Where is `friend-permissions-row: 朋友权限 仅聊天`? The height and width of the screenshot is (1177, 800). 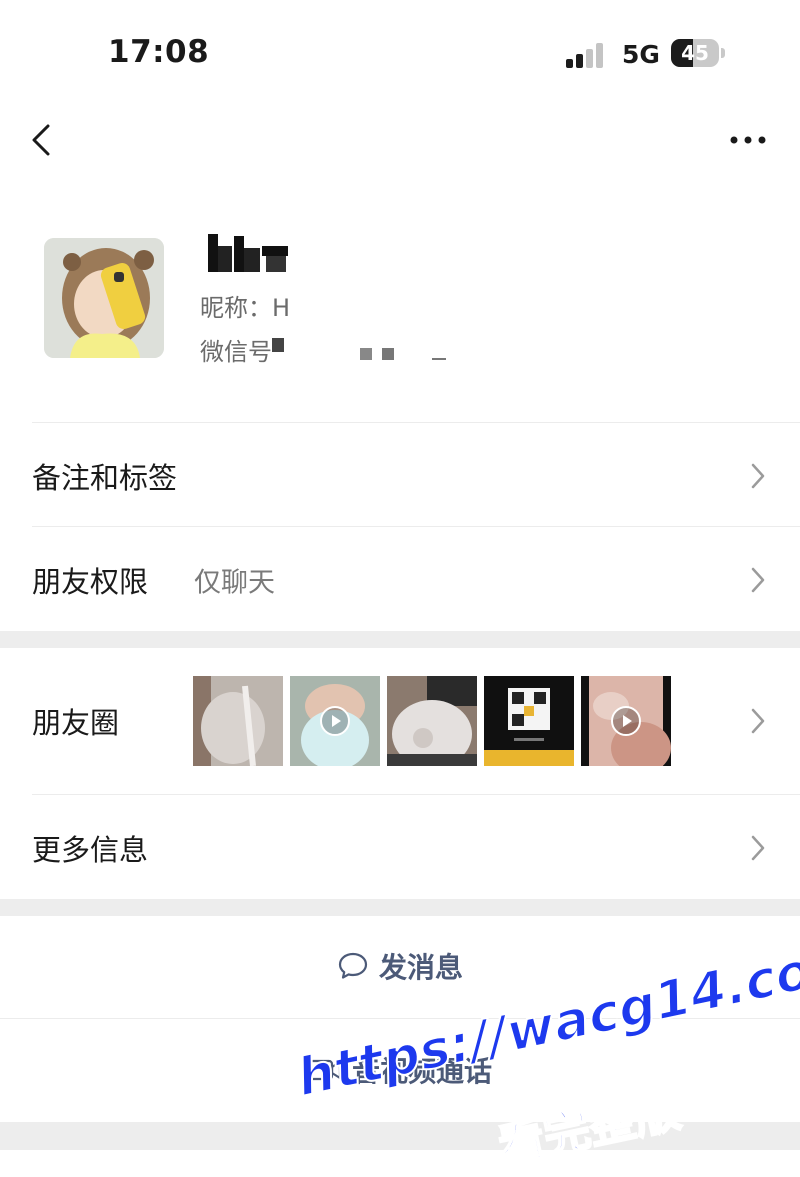
friend-permissions-row: 朋友权限 仅聊天 is located at coordinates (400, 580).